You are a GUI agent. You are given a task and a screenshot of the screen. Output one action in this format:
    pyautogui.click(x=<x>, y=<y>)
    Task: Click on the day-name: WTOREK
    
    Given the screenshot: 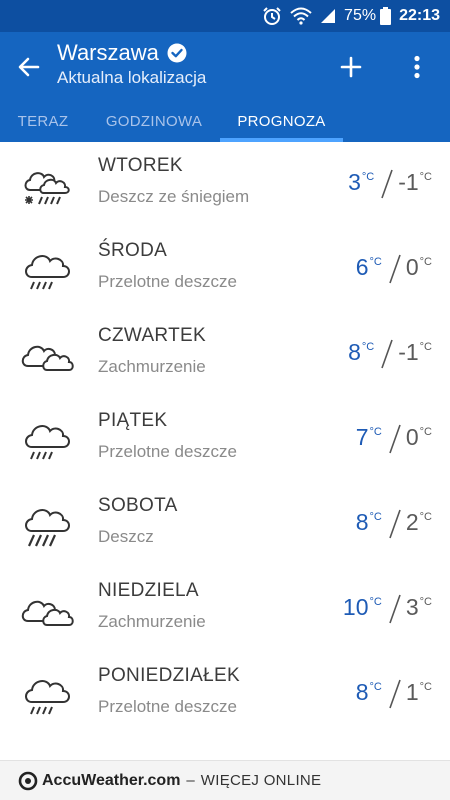 What is the action you would take?
    pyautogui.click(x=140, y=165)
    